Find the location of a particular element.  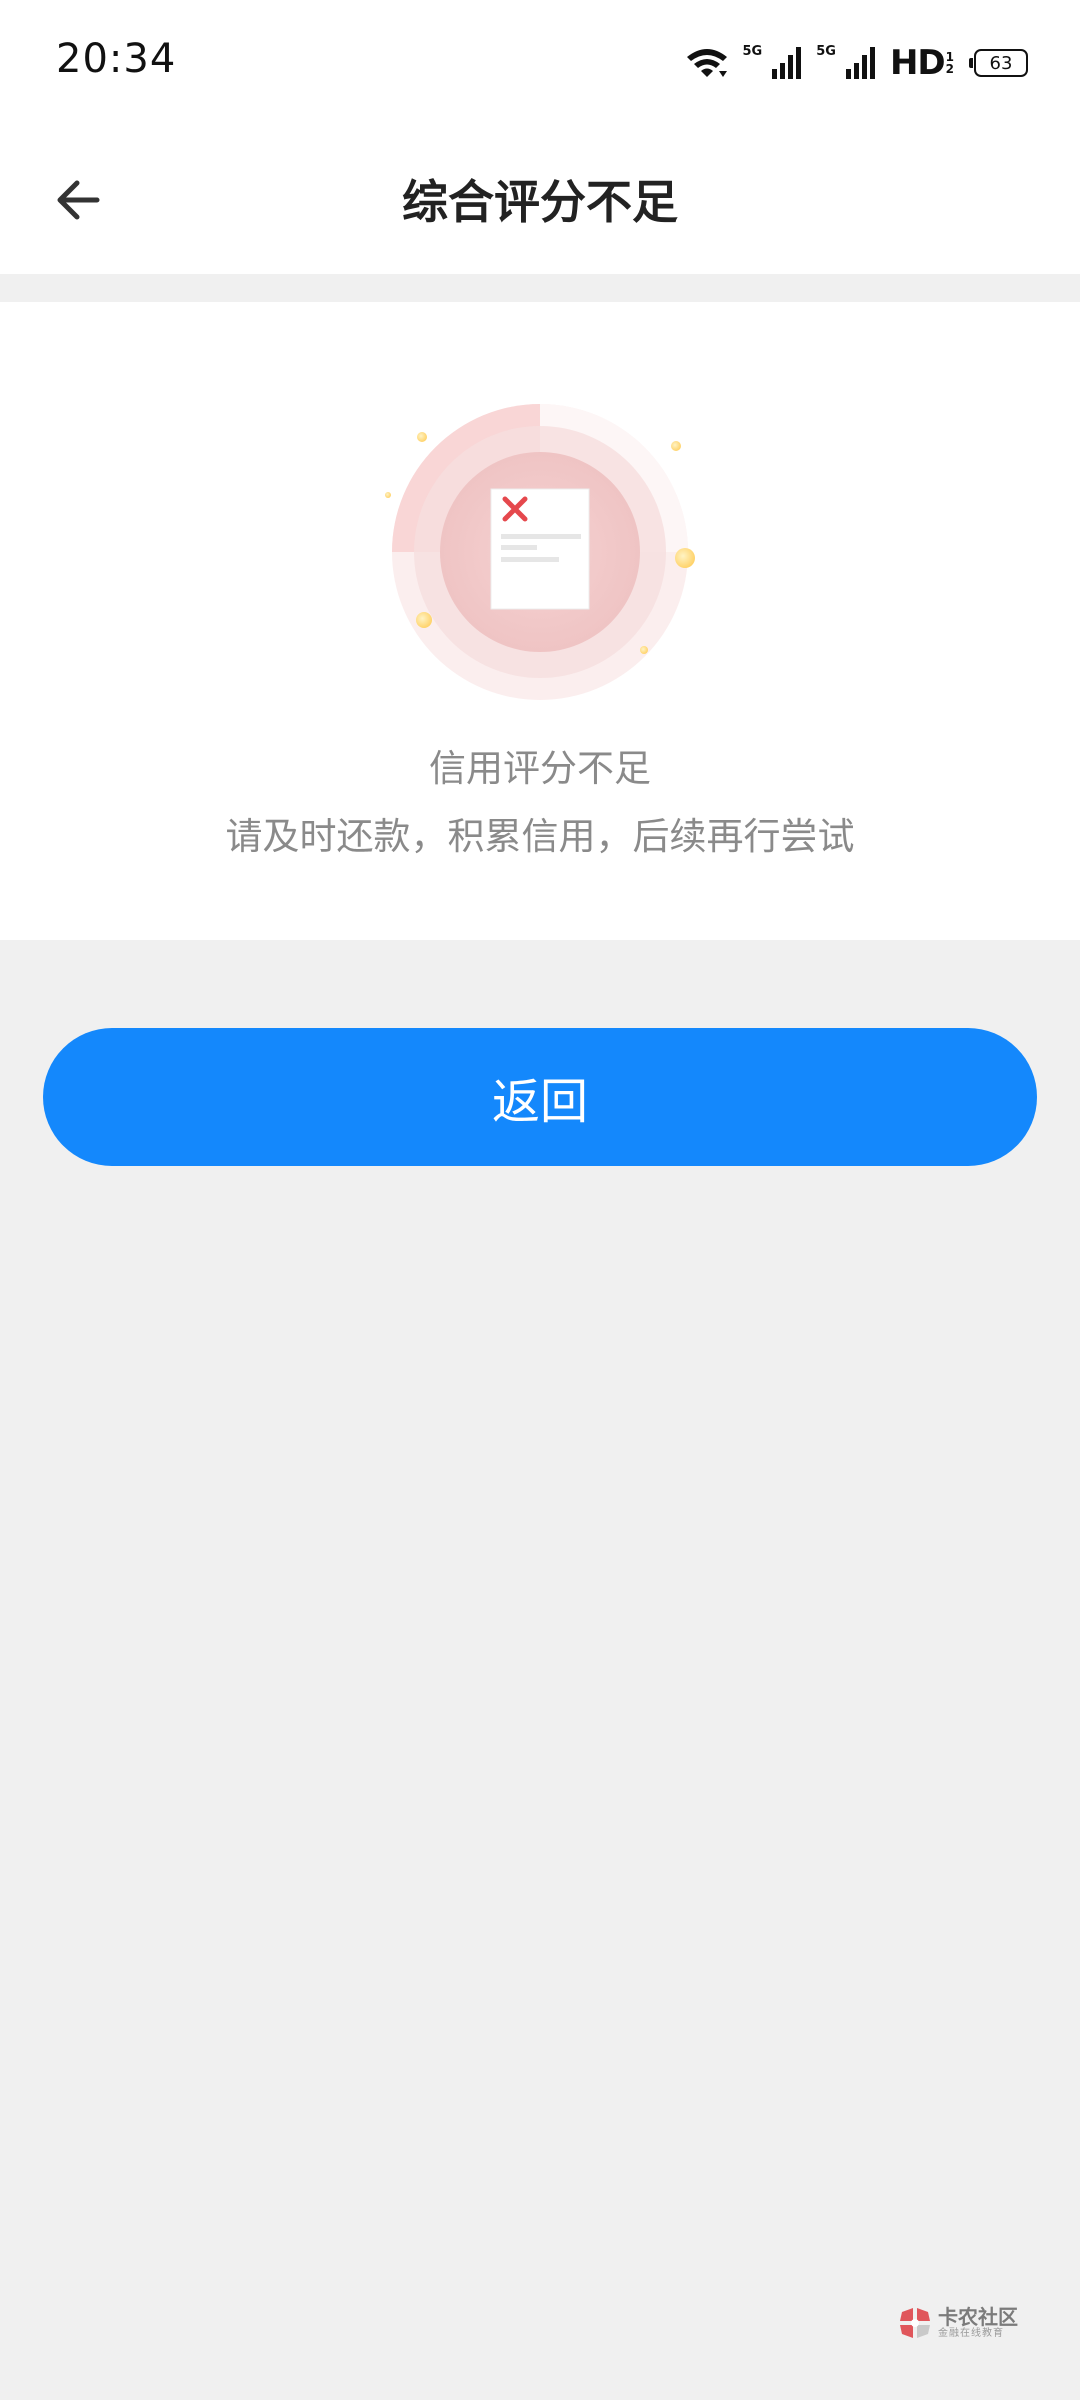

status-time: 20:34 is located at coordinates (116, 59).